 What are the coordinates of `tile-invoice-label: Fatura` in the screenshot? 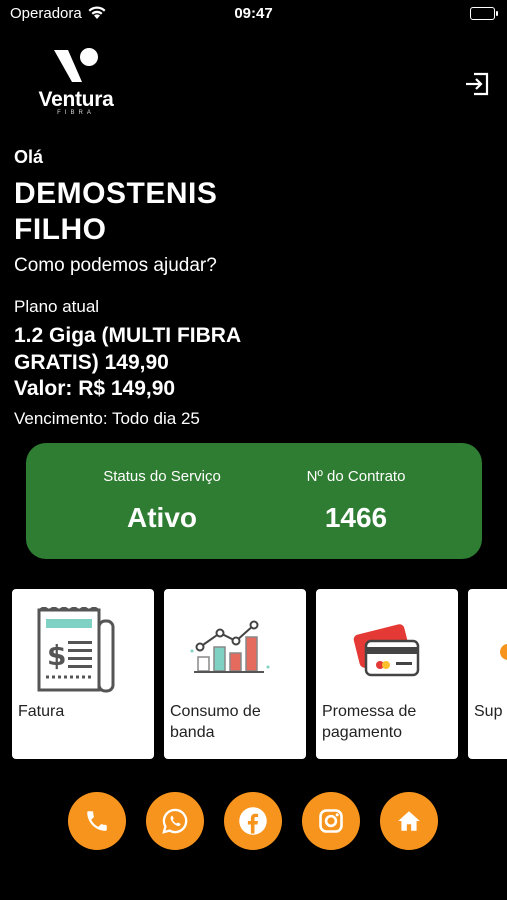 It's located at (41, 711).